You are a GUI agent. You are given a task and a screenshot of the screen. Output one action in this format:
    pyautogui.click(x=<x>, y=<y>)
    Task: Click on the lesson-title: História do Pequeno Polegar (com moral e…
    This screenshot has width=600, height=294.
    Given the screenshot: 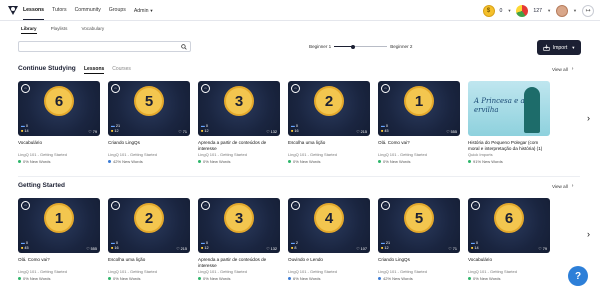 What is the action you would take?
    pyautogui.click(x=509, y=145)
    